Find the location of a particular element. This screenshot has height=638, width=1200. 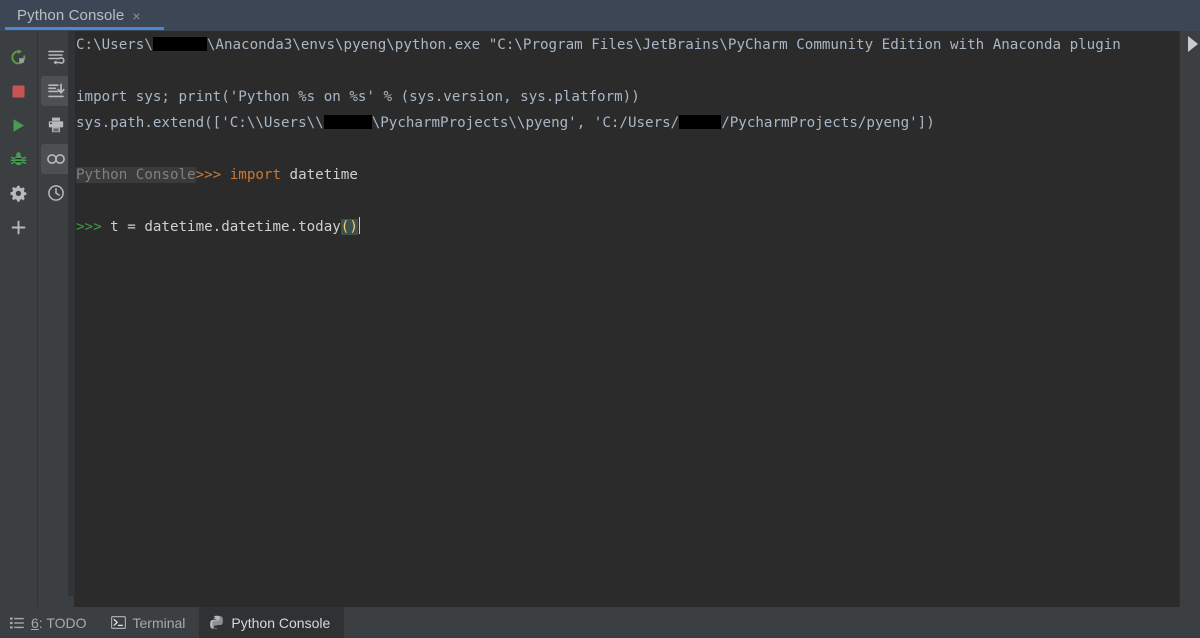

code-segment: () is located at coordinates (349, 227).